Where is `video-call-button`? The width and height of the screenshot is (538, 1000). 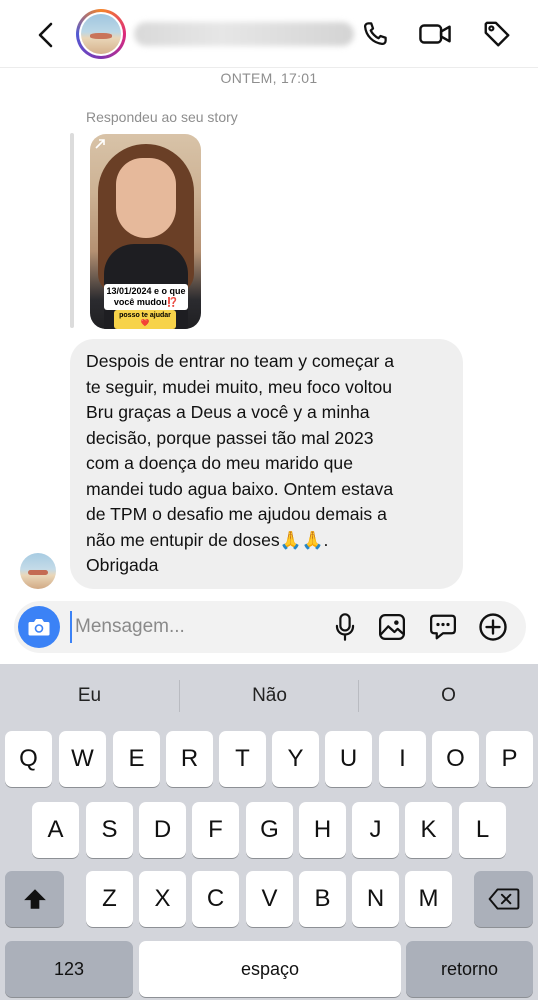
video-call-button is located at coordinates (435, 34).